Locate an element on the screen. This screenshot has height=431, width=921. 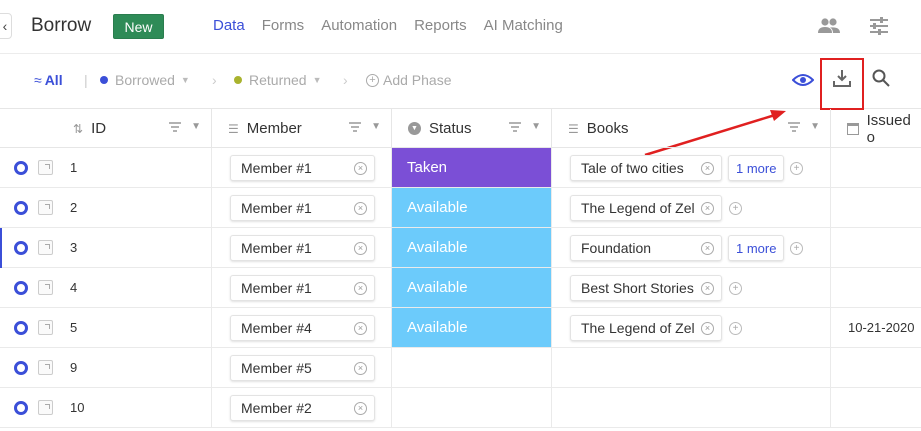
book-chip: Foundation is located at coordinates (646, 248).